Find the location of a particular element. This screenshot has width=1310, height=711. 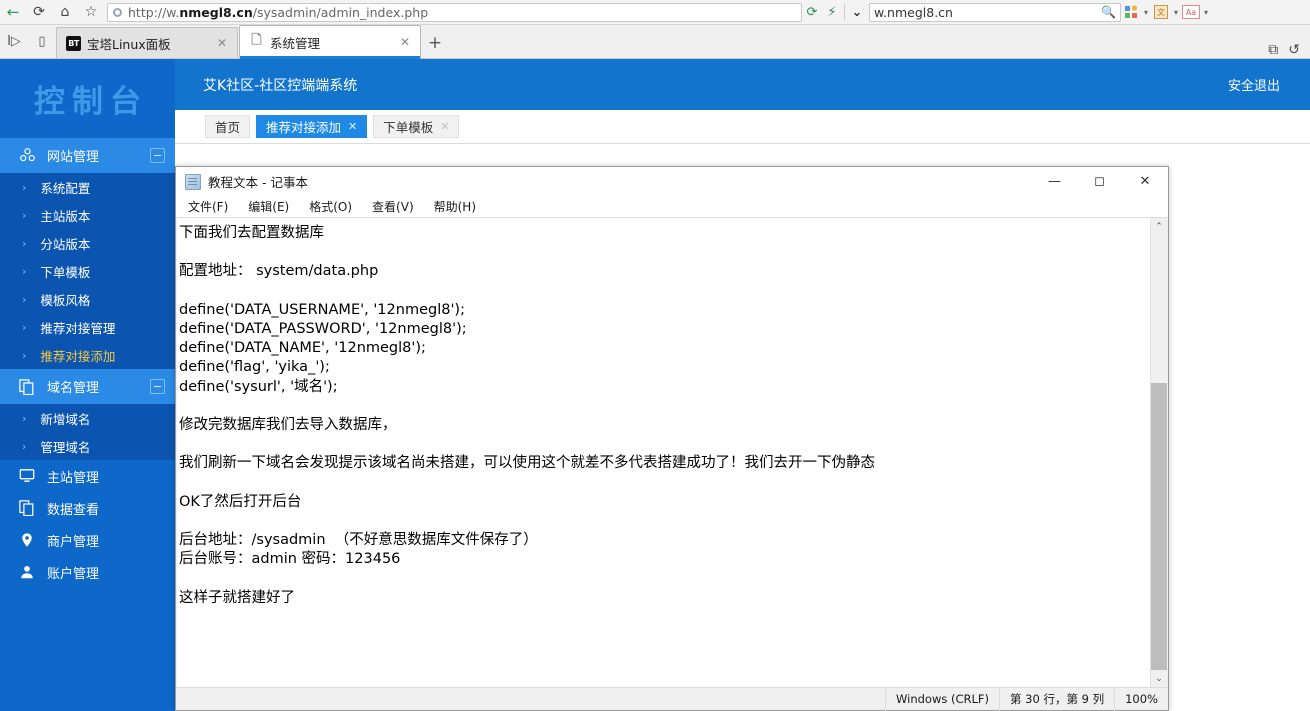

new-tab-button: + is located at coordinates (435, 43).